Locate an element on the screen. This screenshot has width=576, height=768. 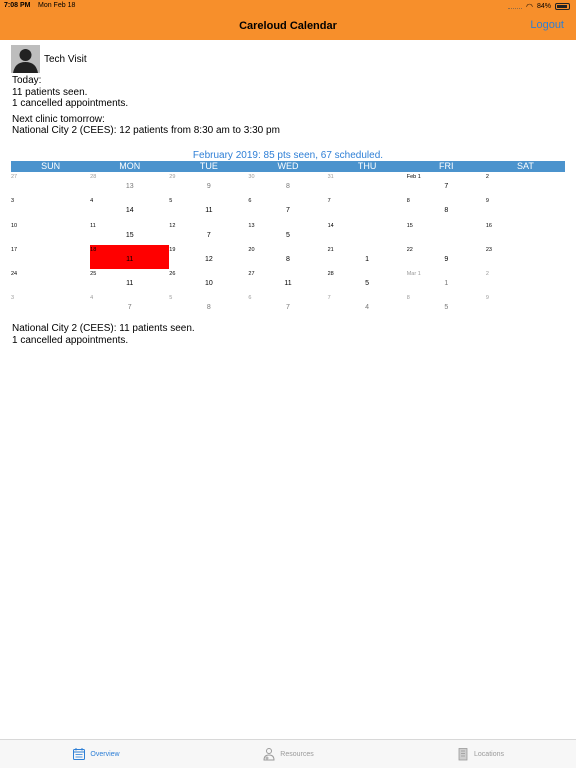
tab-locations: Locations is located at coordinates (480, 754).